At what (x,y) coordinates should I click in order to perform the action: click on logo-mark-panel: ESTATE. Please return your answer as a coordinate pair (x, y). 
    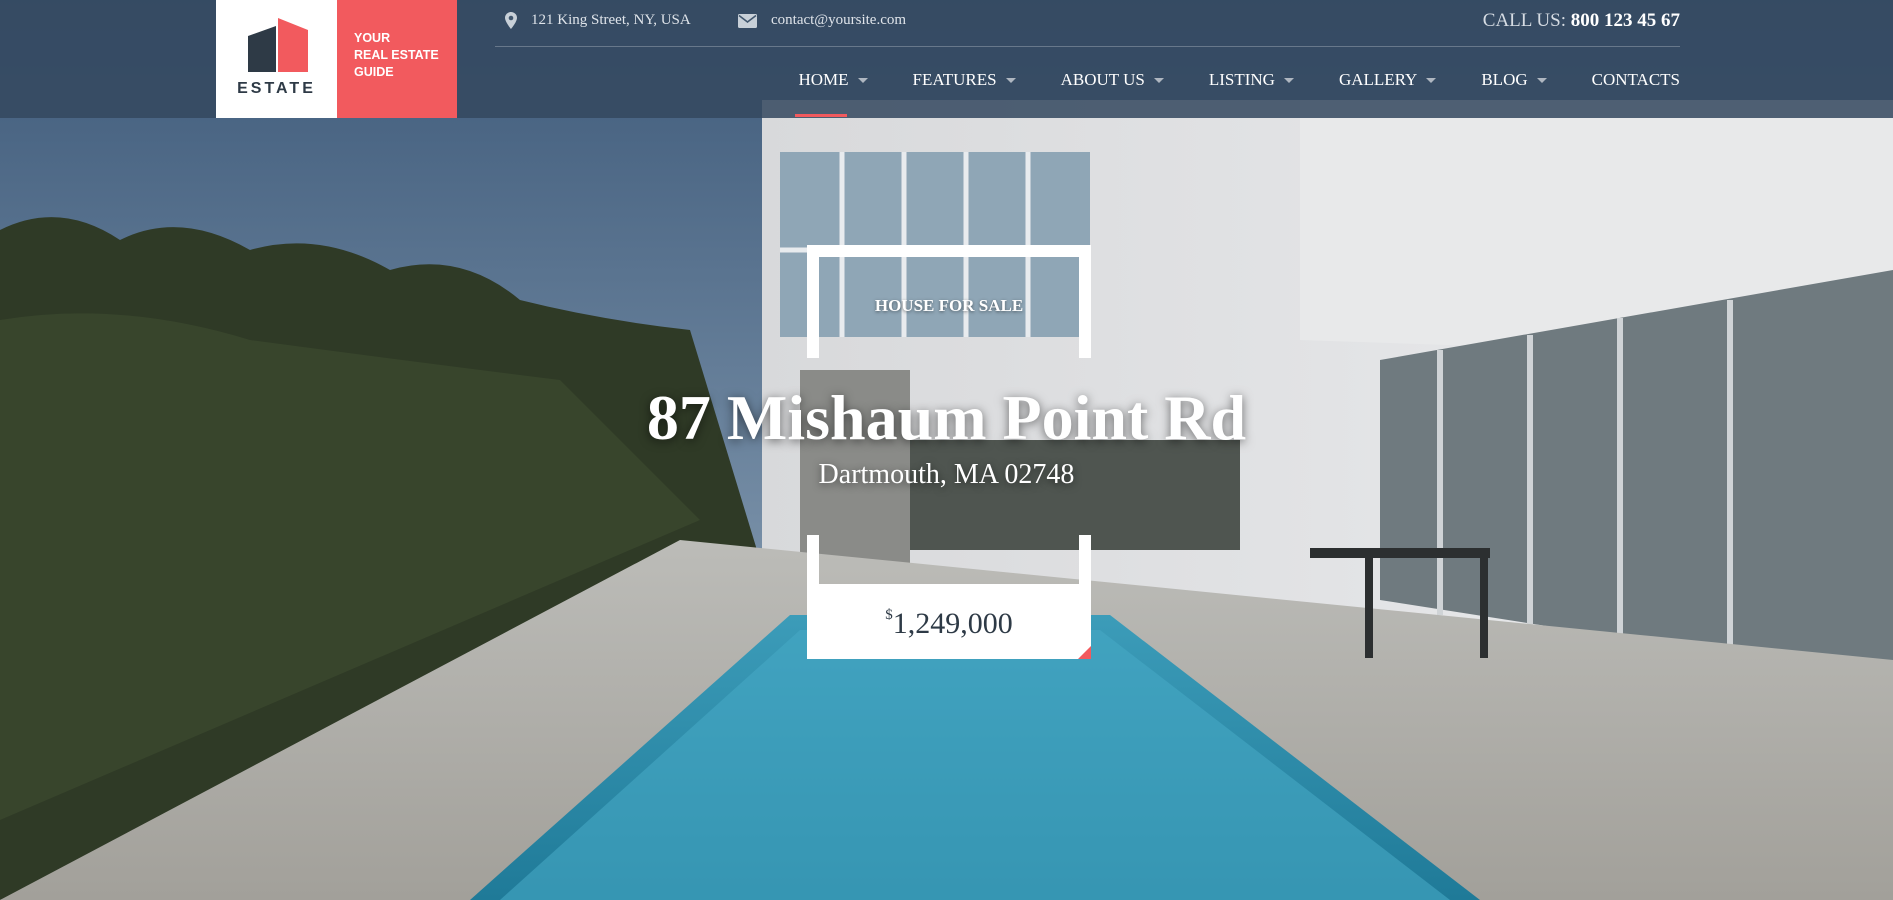
    Looking at the image, I should click on (276, 59).